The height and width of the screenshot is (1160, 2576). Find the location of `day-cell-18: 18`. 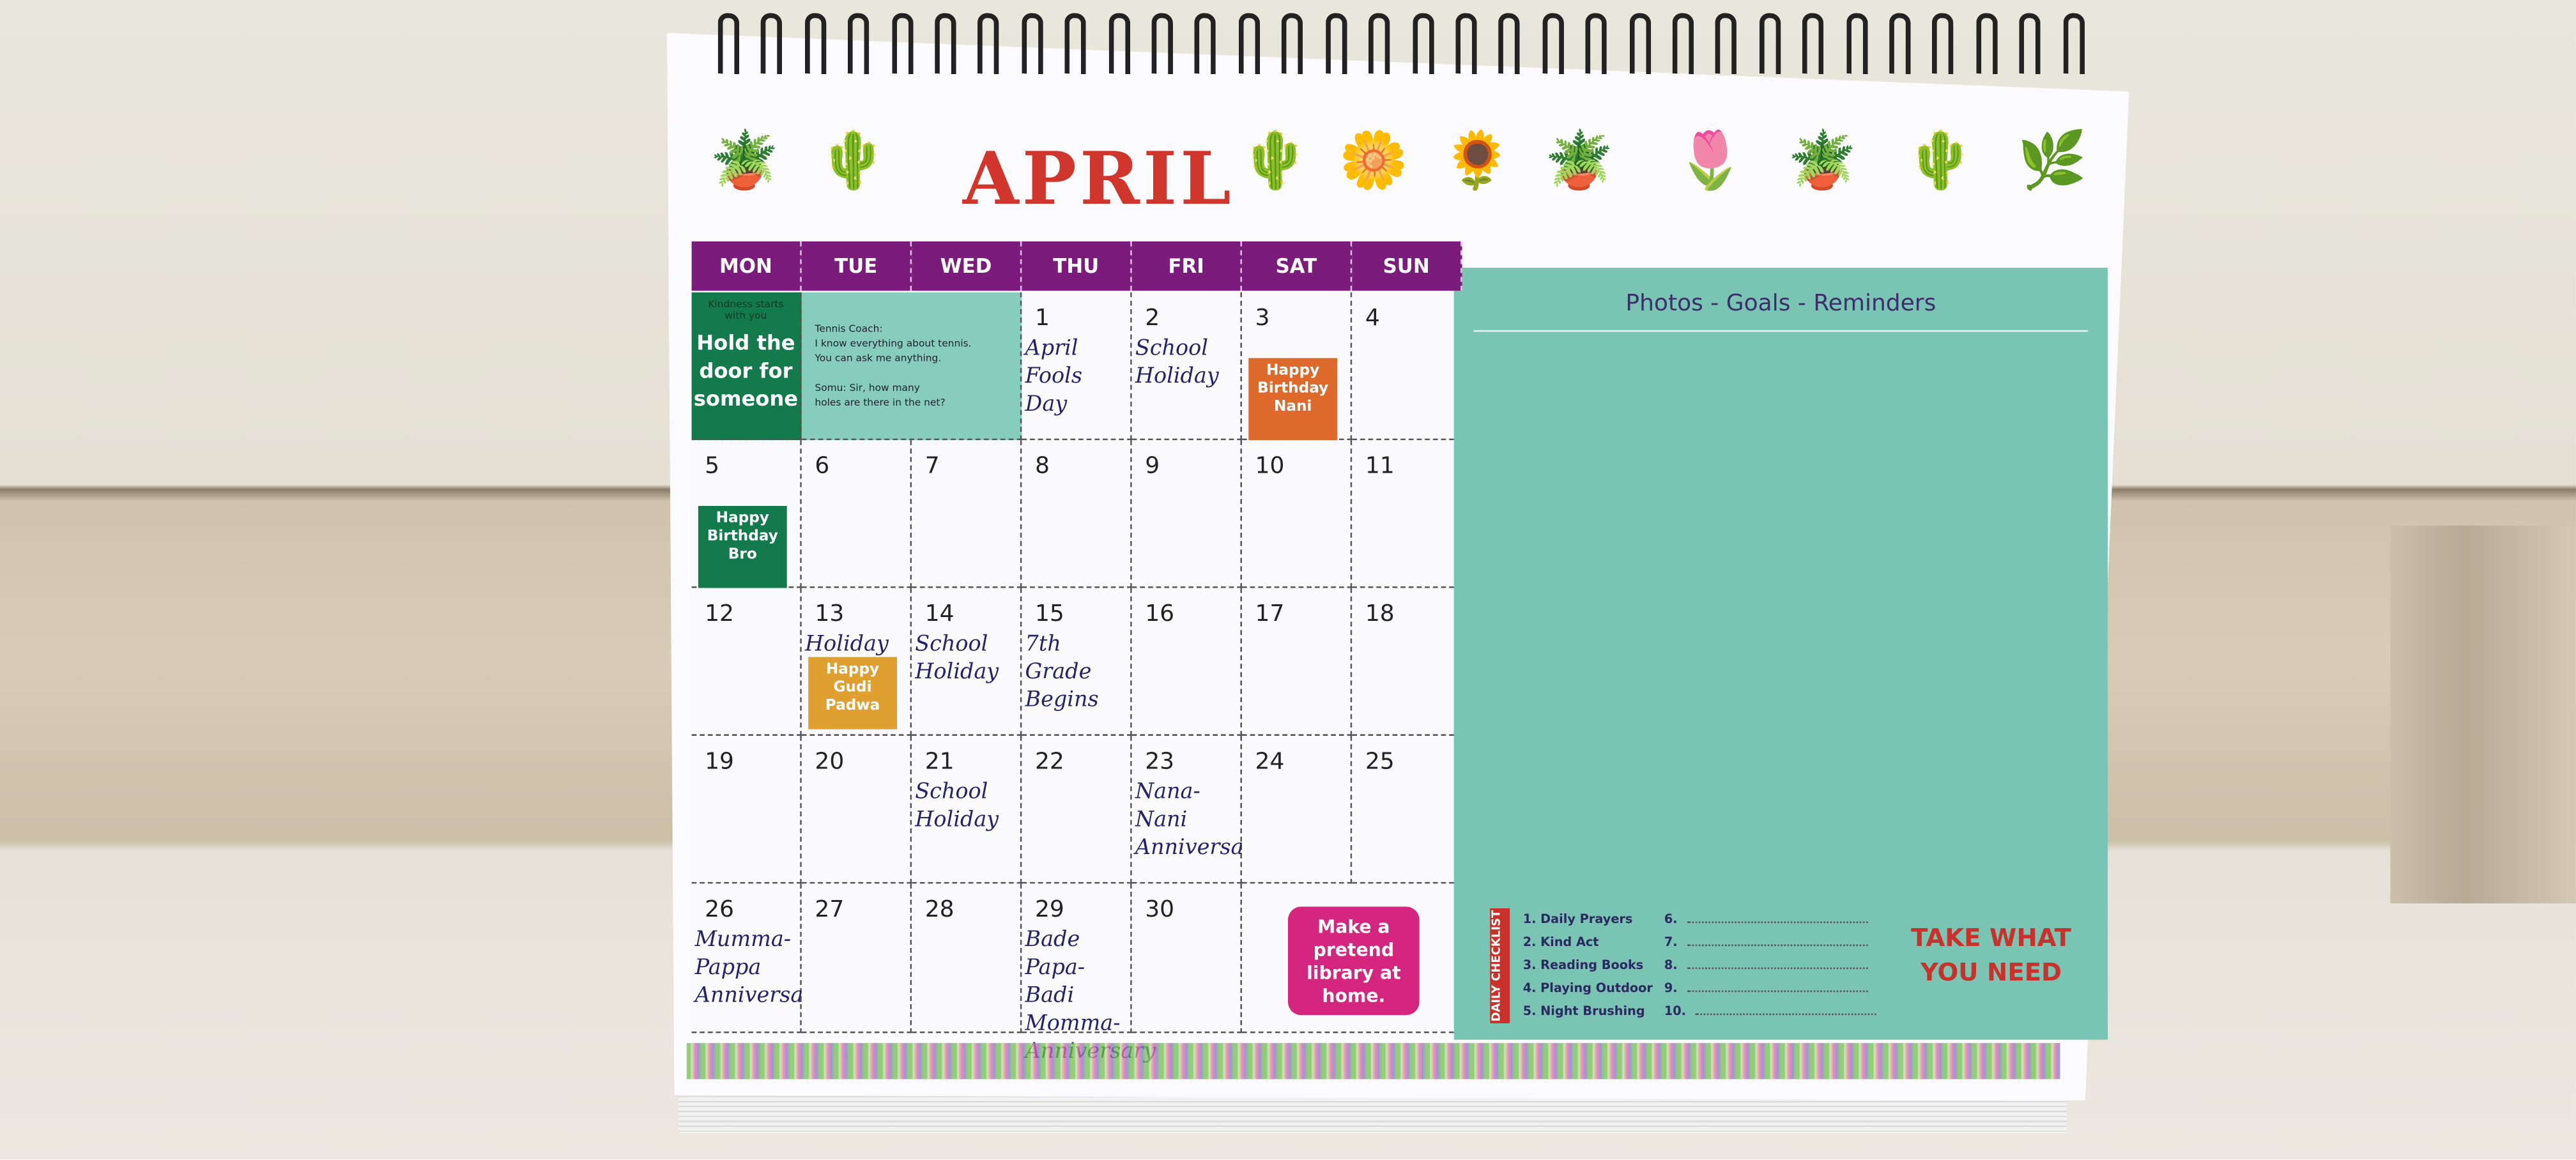

day-cell-18: 18 is located at coordinates (1407, 662).